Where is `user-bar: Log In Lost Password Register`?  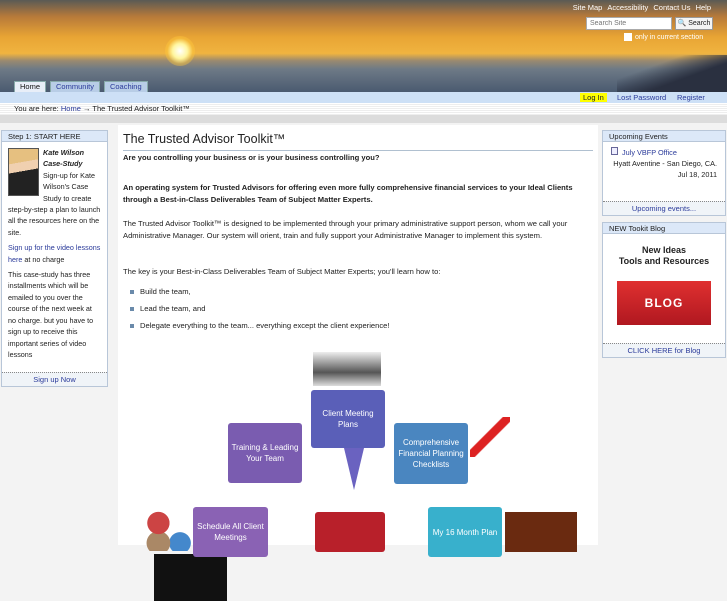
user-bar: Log In Lost Password Register is located at coordinates (363, 97).